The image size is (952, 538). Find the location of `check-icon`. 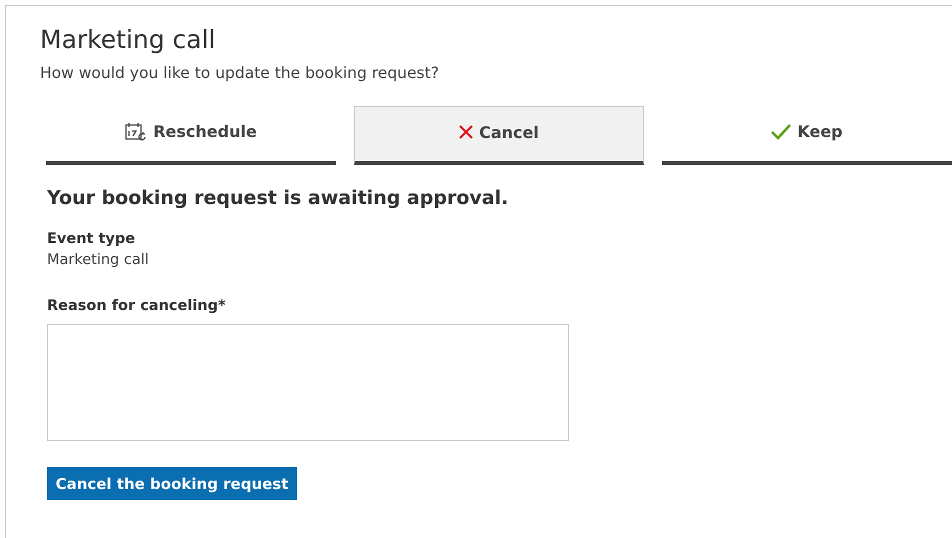

check-icon is located at coordinates (781, 132).